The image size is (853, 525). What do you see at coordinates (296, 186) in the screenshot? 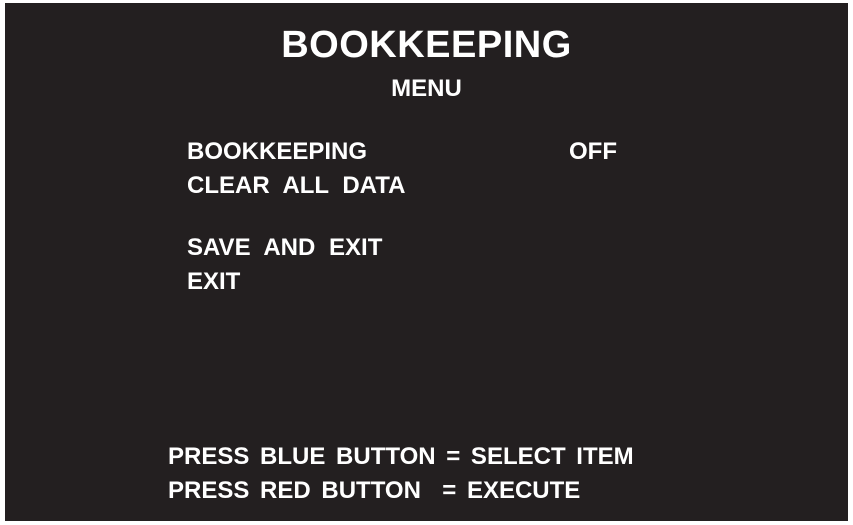
I see `menu-item-clear-all-data: CLEAR ALL DATA` at bounding box center [296, 186].